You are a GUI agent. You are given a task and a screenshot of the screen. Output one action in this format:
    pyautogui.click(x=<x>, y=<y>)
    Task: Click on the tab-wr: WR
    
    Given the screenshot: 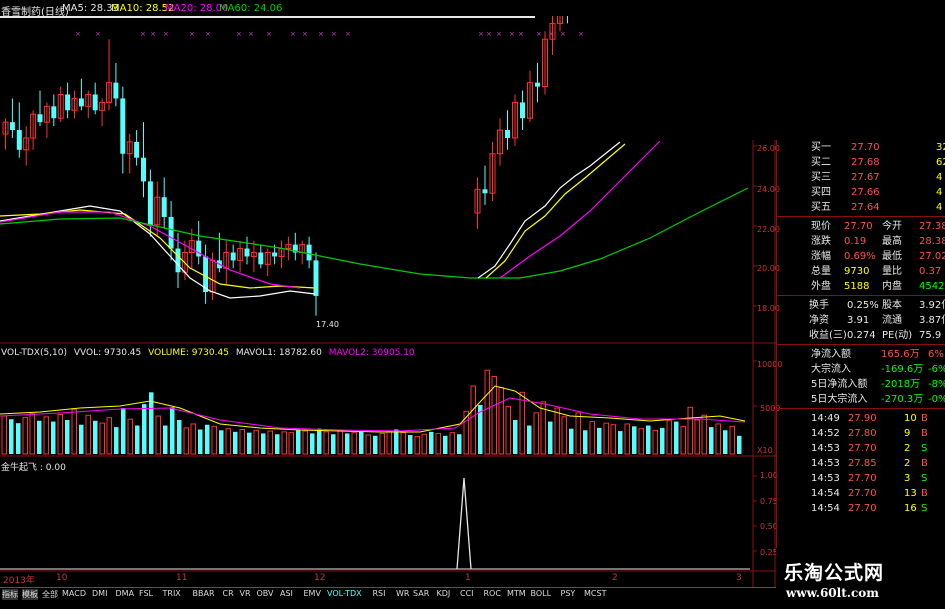 What is the action you would take?
    pyautogui.click(x=402, y=593)
    